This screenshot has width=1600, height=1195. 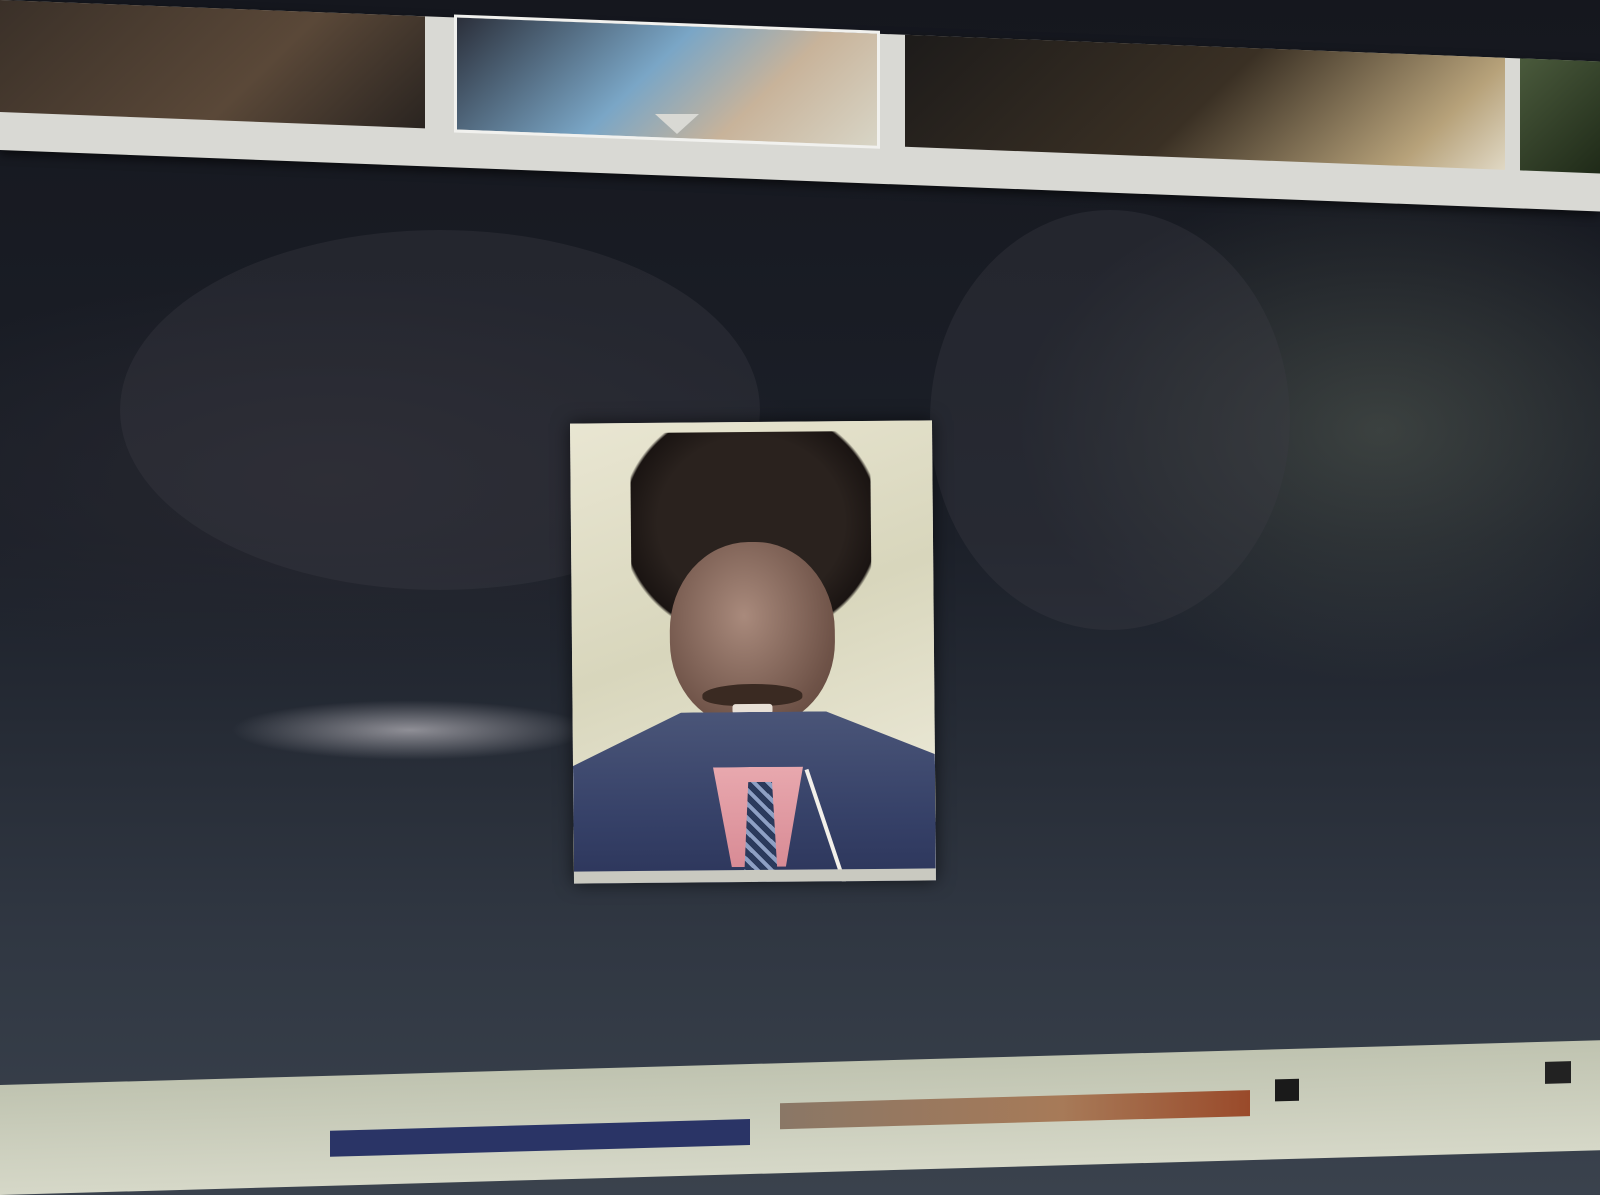 I want to click on photo-tie, so click(x=760, y=832).